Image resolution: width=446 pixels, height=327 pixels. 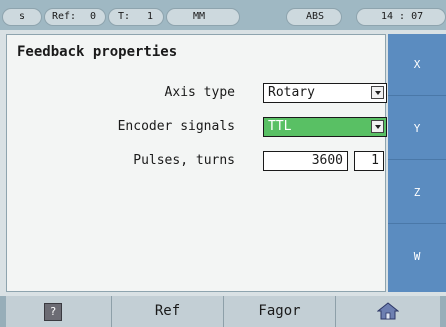 What do you see at coordinates (97, 52) in the screenshot?
I see `panel-title: Feedback properties` at bounding box center [97, 52].